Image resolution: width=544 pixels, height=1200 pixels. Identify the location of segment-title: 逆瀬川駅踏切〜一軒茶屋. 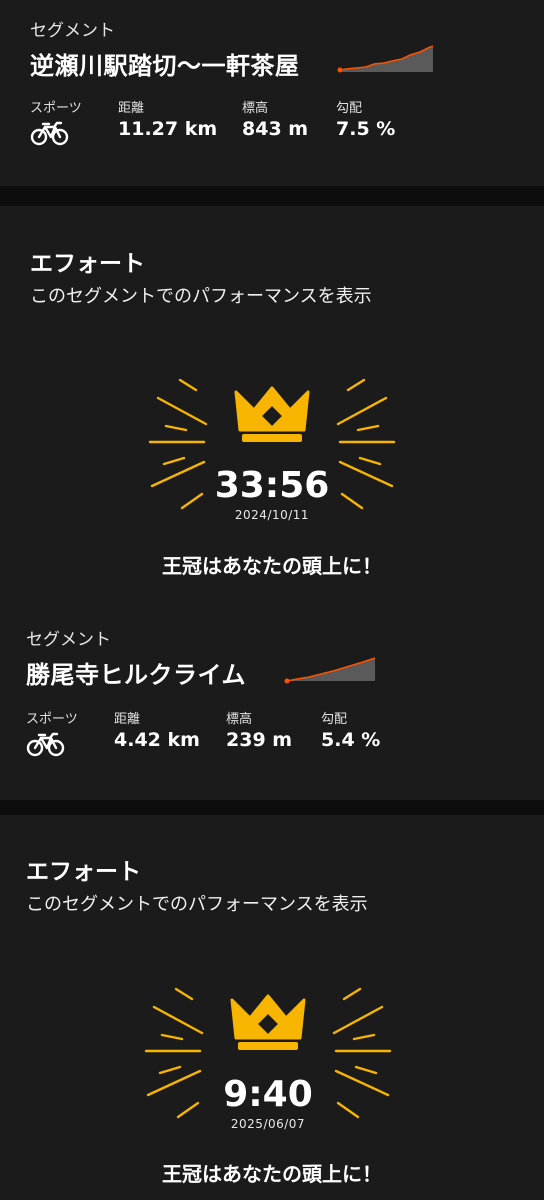
(165, 63).